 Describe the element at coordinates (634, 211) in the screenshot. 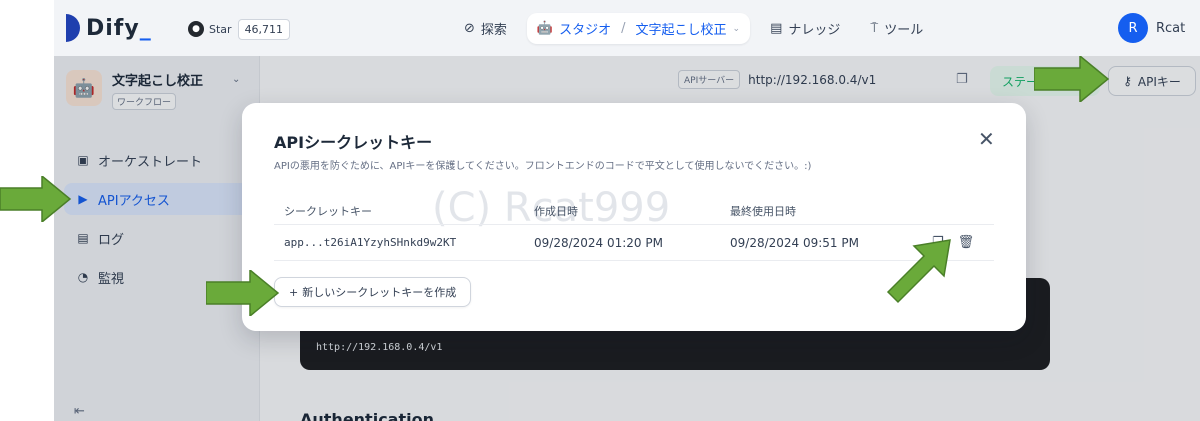

I see `table-header: シークレットキー 作成日時 最終使用日時` at that location.